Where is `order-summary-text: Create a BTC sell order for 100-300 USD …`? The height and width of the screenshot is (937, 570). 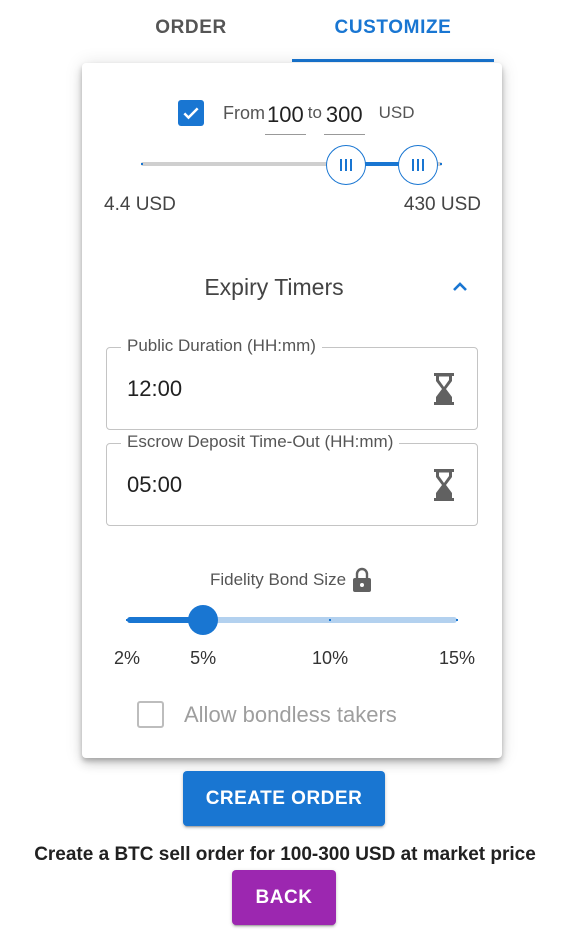
order-summary-text: Create a BTC sell order for 100-300 USD … is located at coordinates (285, 854).